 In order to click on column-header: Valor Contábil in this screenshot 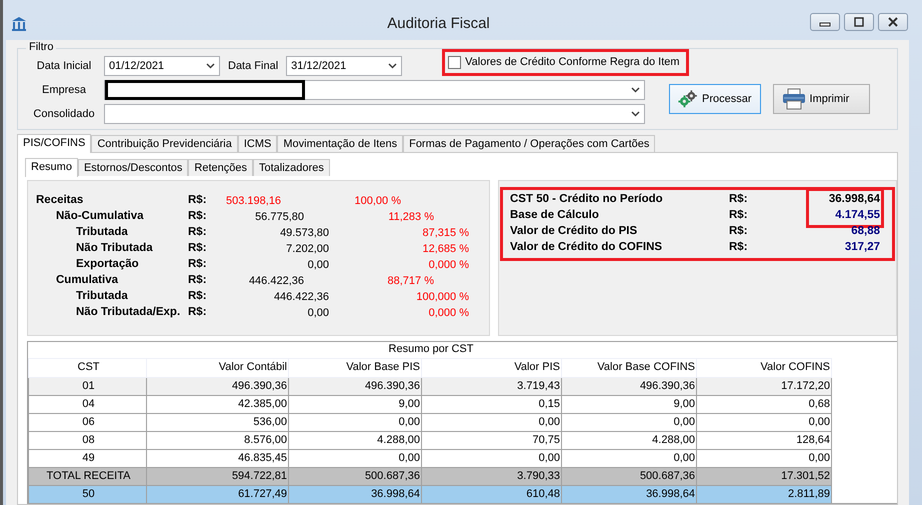, I will do `click(217, 367)`.